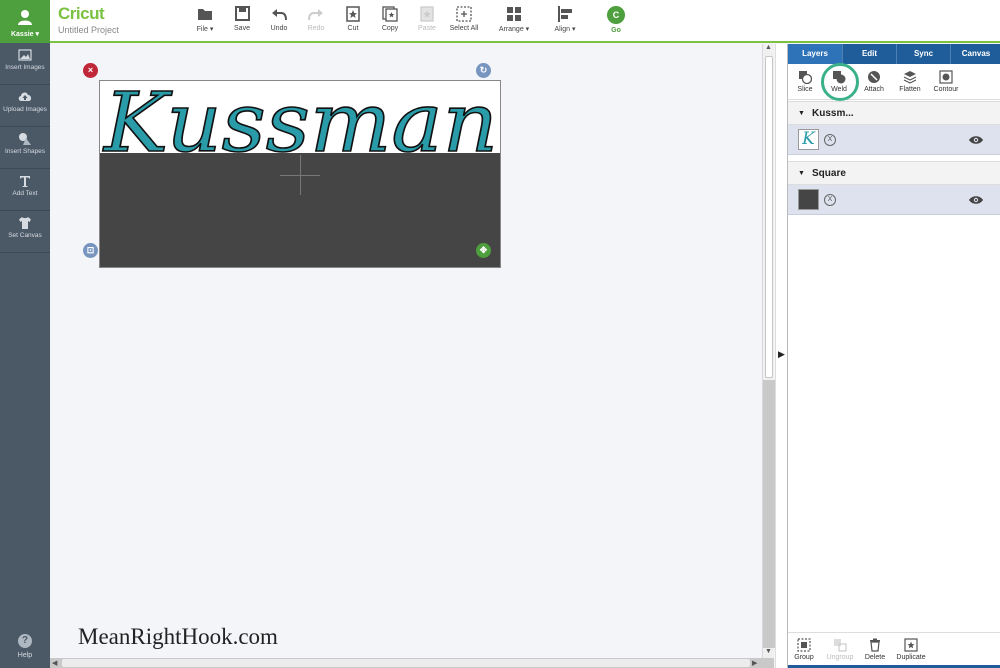  I want to click on horizontal-scrollbar: ◀ ▶, so click(412, 663).